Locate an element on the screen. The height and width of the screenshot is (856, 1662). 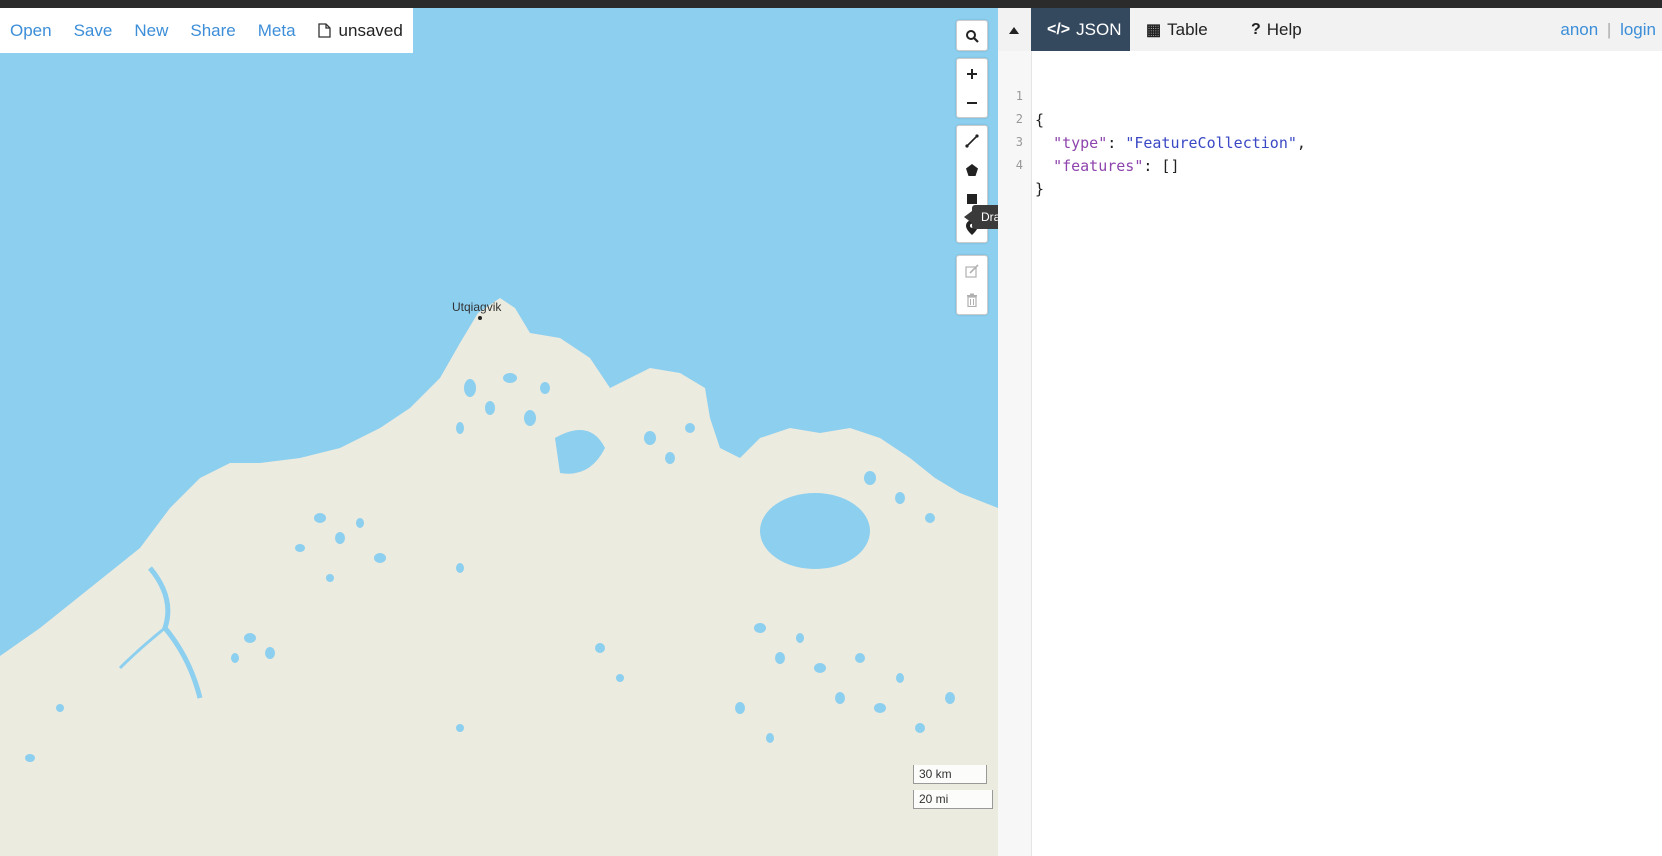
code-icon: </> is located at coordinates (1059, 29).